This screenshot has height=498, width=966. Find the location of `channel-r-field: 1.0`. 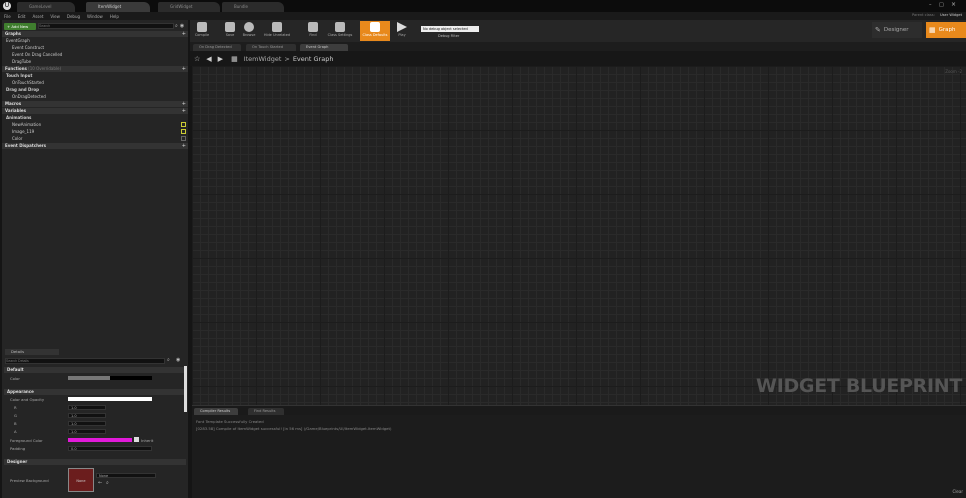

channel-r-field: 1.0 is located at coordinates (87, 407).